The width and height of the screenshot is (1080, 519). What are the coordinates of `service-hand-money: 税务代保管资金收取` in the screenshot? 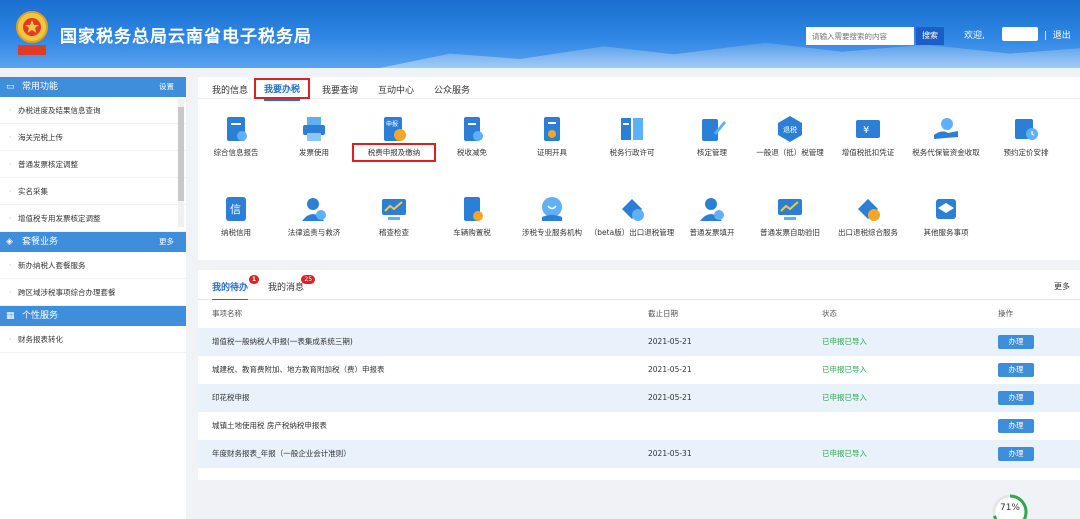 It's located at (946, 136).